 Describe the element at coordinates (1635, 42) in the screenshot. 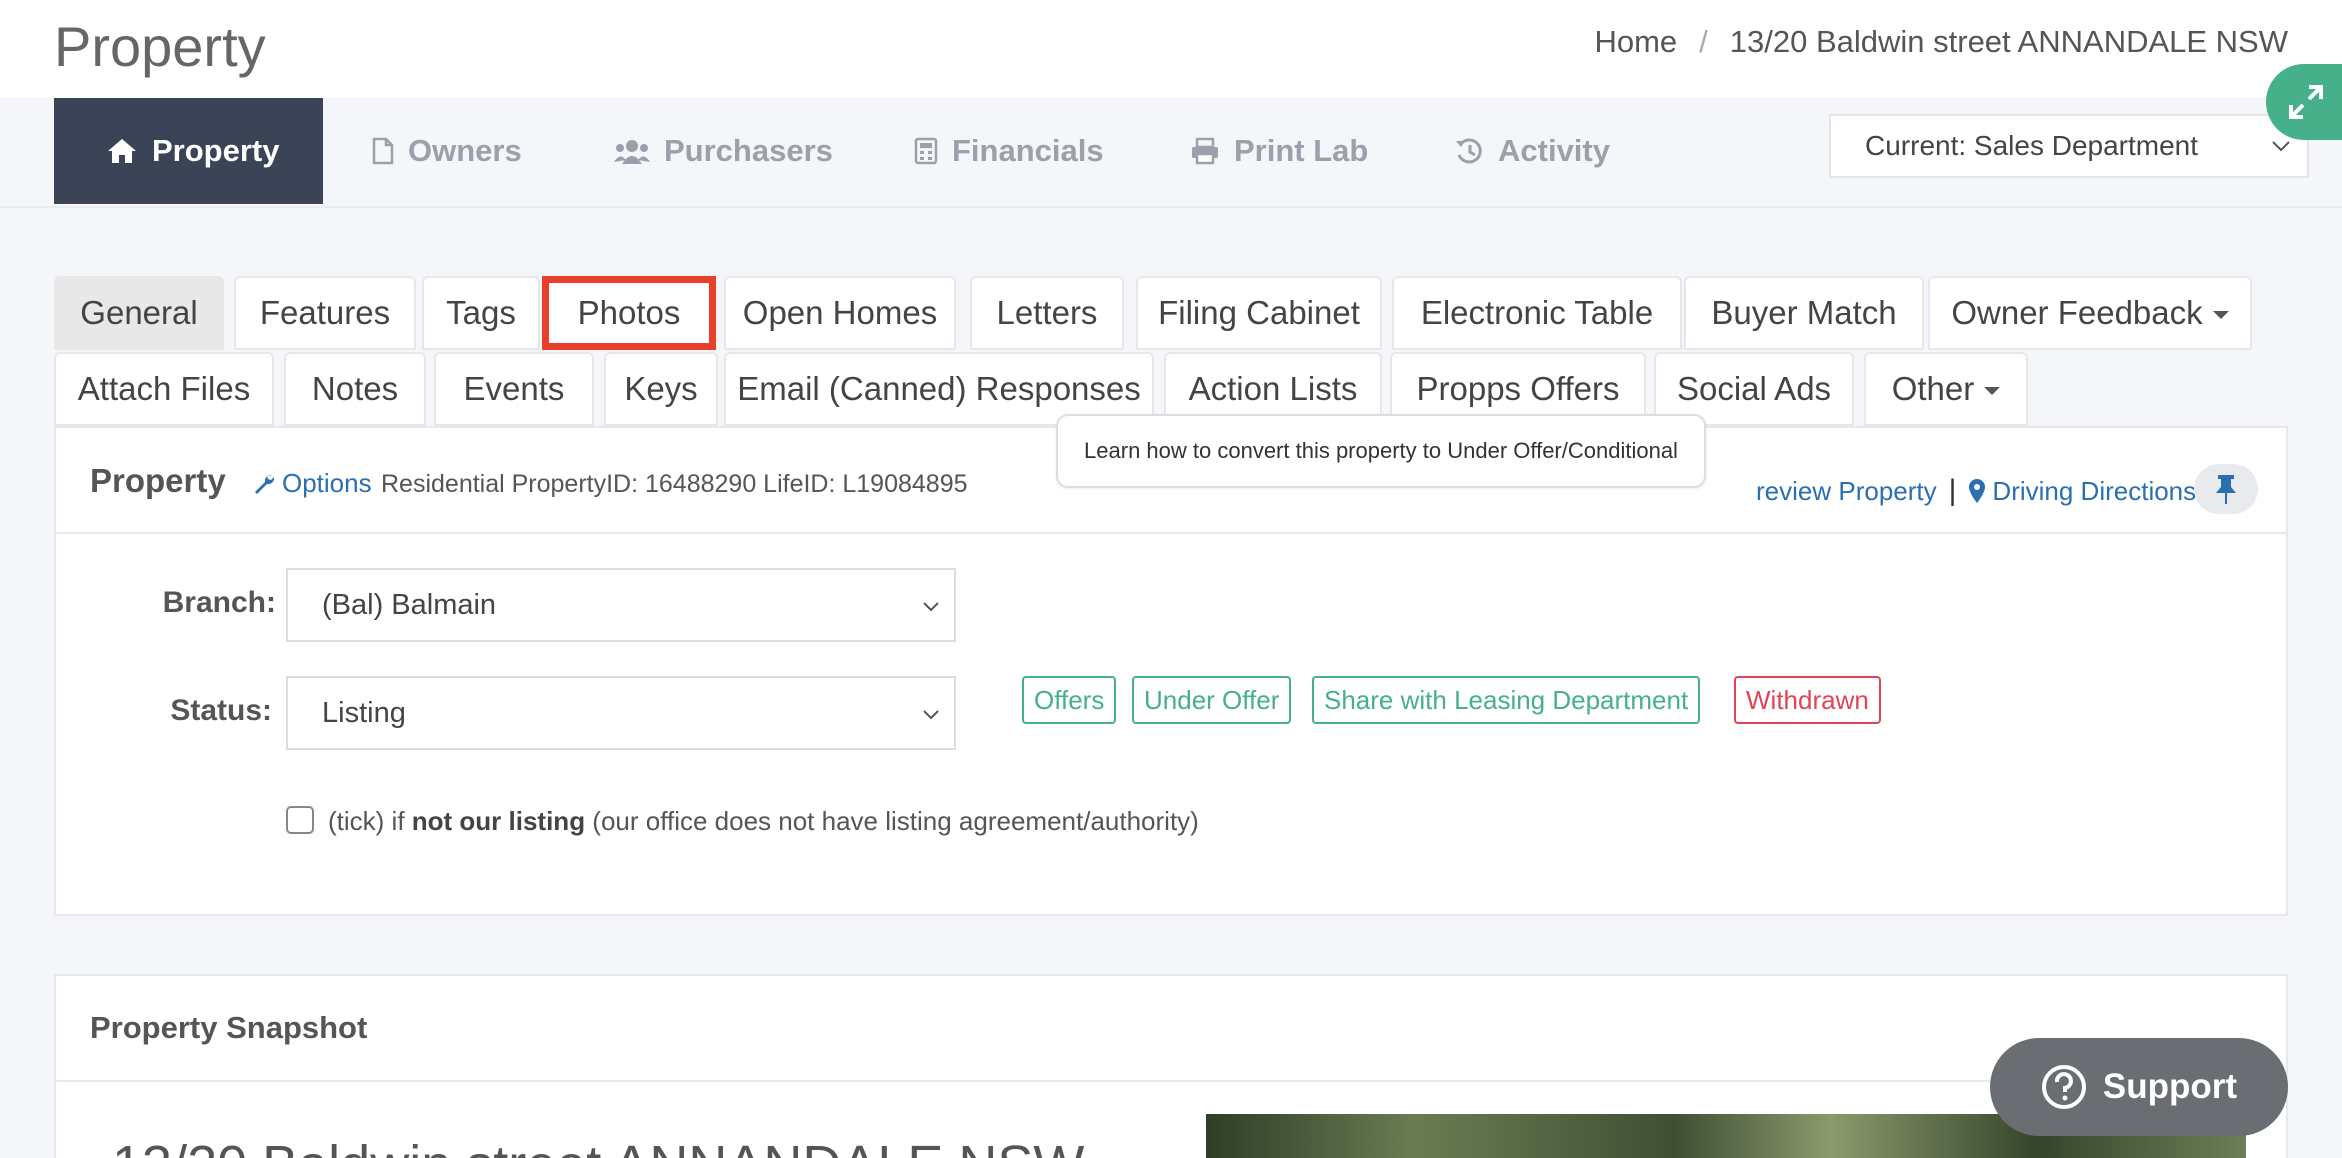

I see `breadcrumb-home: Home` at that location.